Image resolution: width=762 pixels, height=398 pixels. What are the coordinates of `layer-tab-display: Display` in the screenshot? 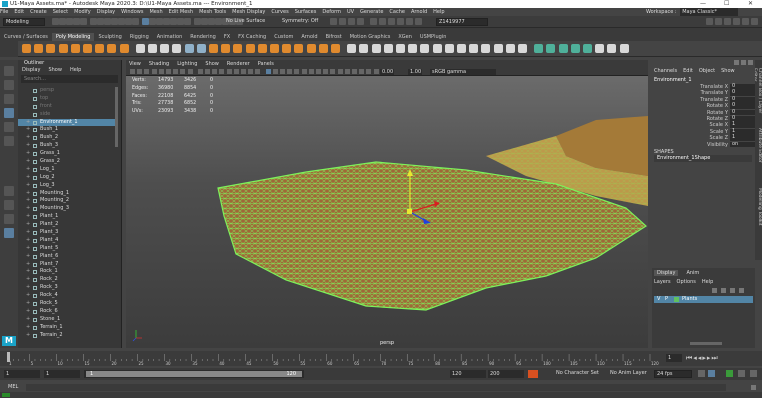 It's located at (666, 273).